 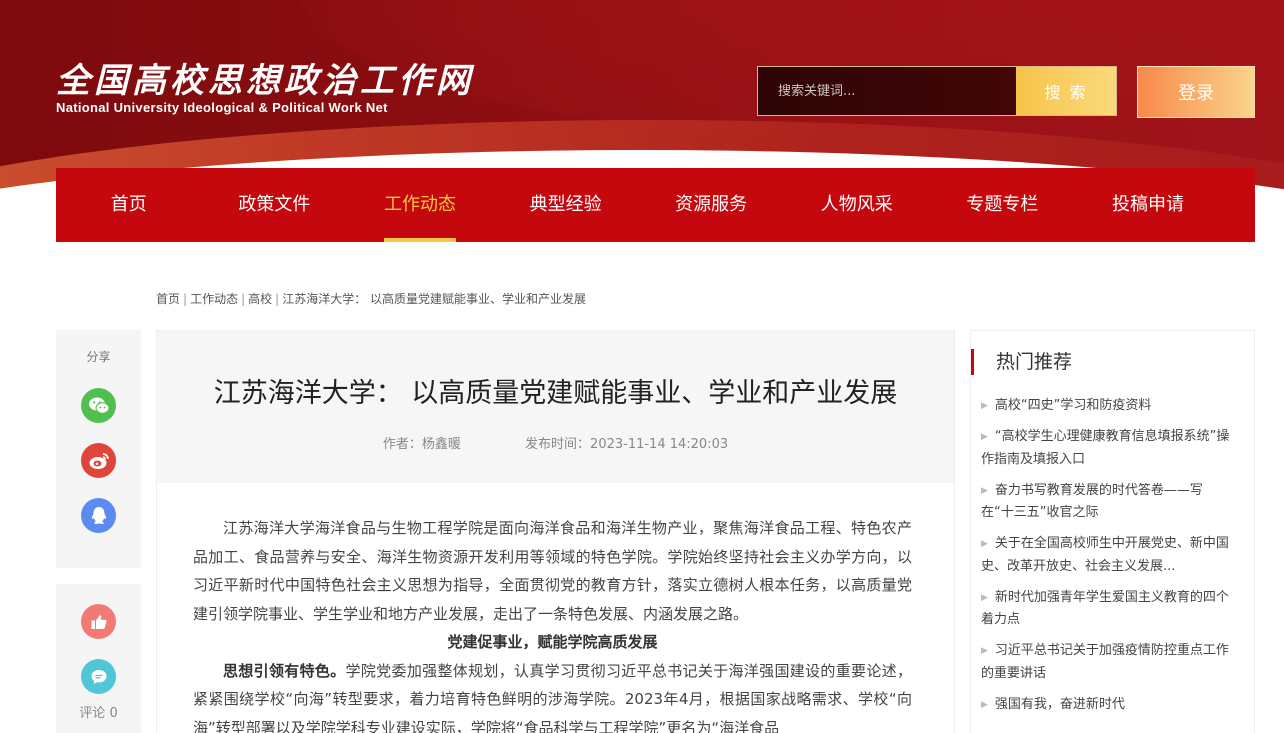 I want to click on nav-item-people: 人物风采, so click(x=857, y=205).